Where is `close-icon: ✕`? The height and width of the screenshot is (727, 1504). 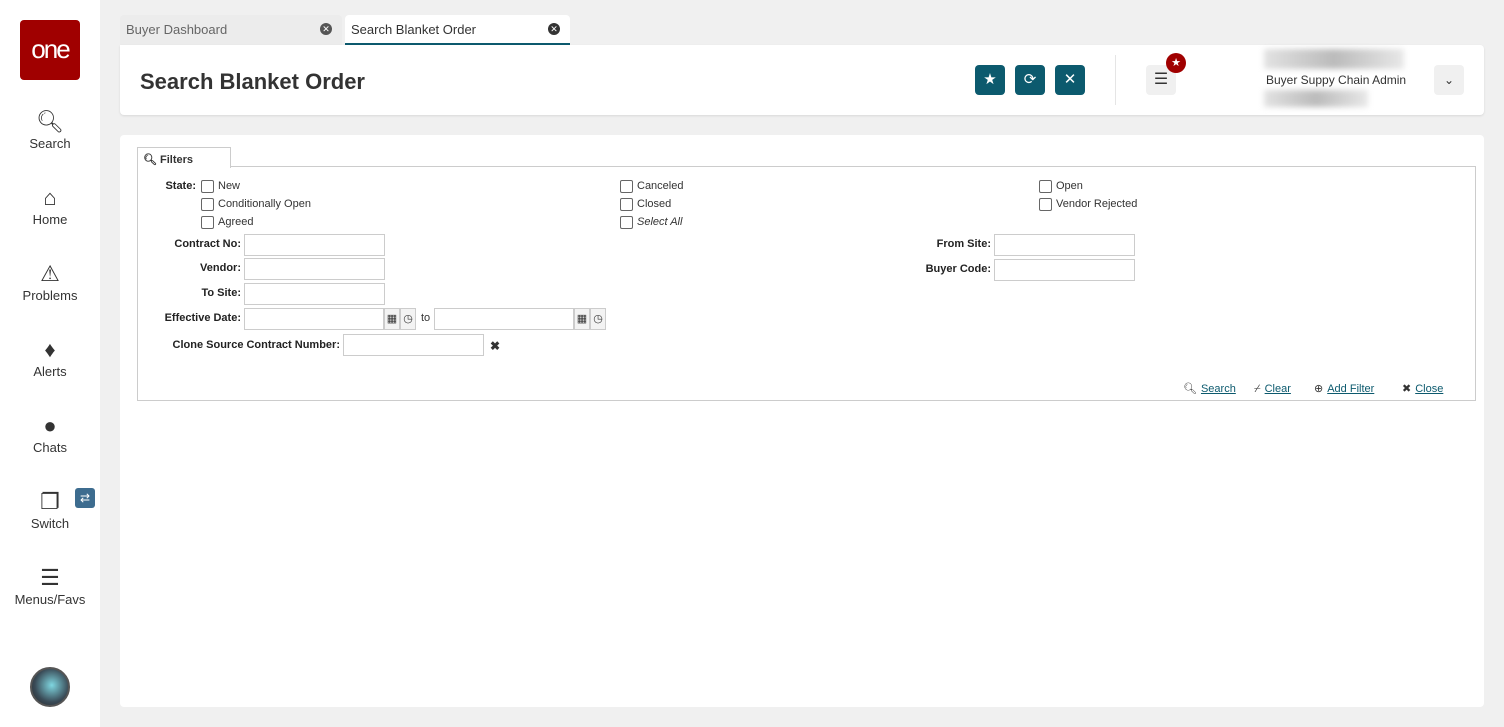
close-icon: ✕ is located at coordinates (1070, 79).